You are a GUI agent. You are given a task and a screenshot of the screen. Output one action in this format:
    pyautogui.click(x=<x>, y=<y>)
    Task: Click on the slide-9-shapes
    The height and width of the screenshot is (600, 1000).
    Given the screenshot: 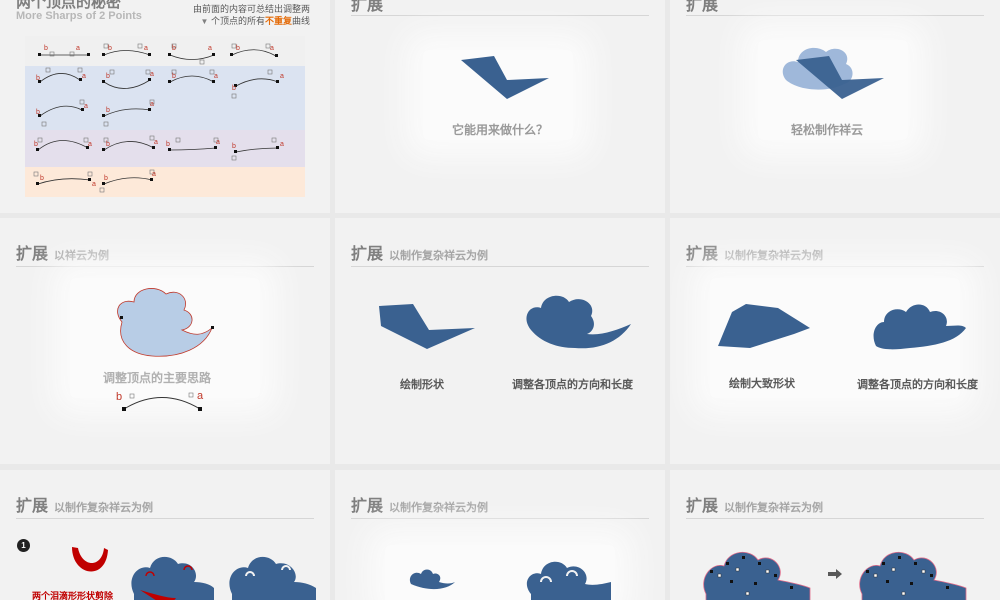 What is the action you would take?
    pyautogui.click(x=835, y=576)
    